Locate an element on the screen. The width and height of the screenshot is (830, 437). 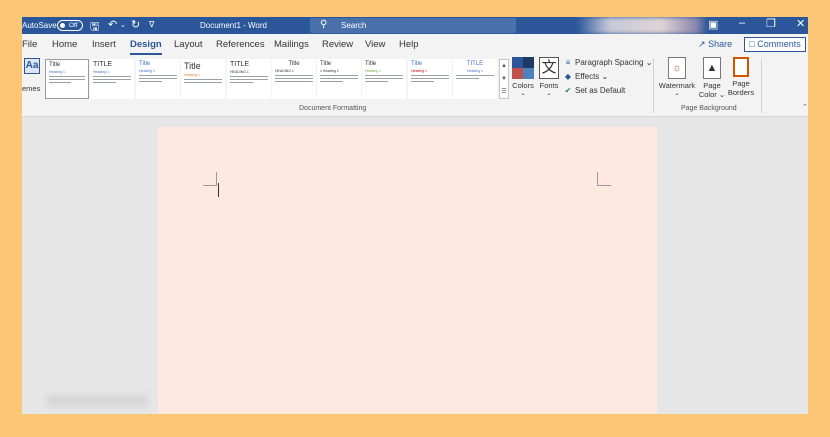
effects-label: Effects is located at coordinates (587, 76).